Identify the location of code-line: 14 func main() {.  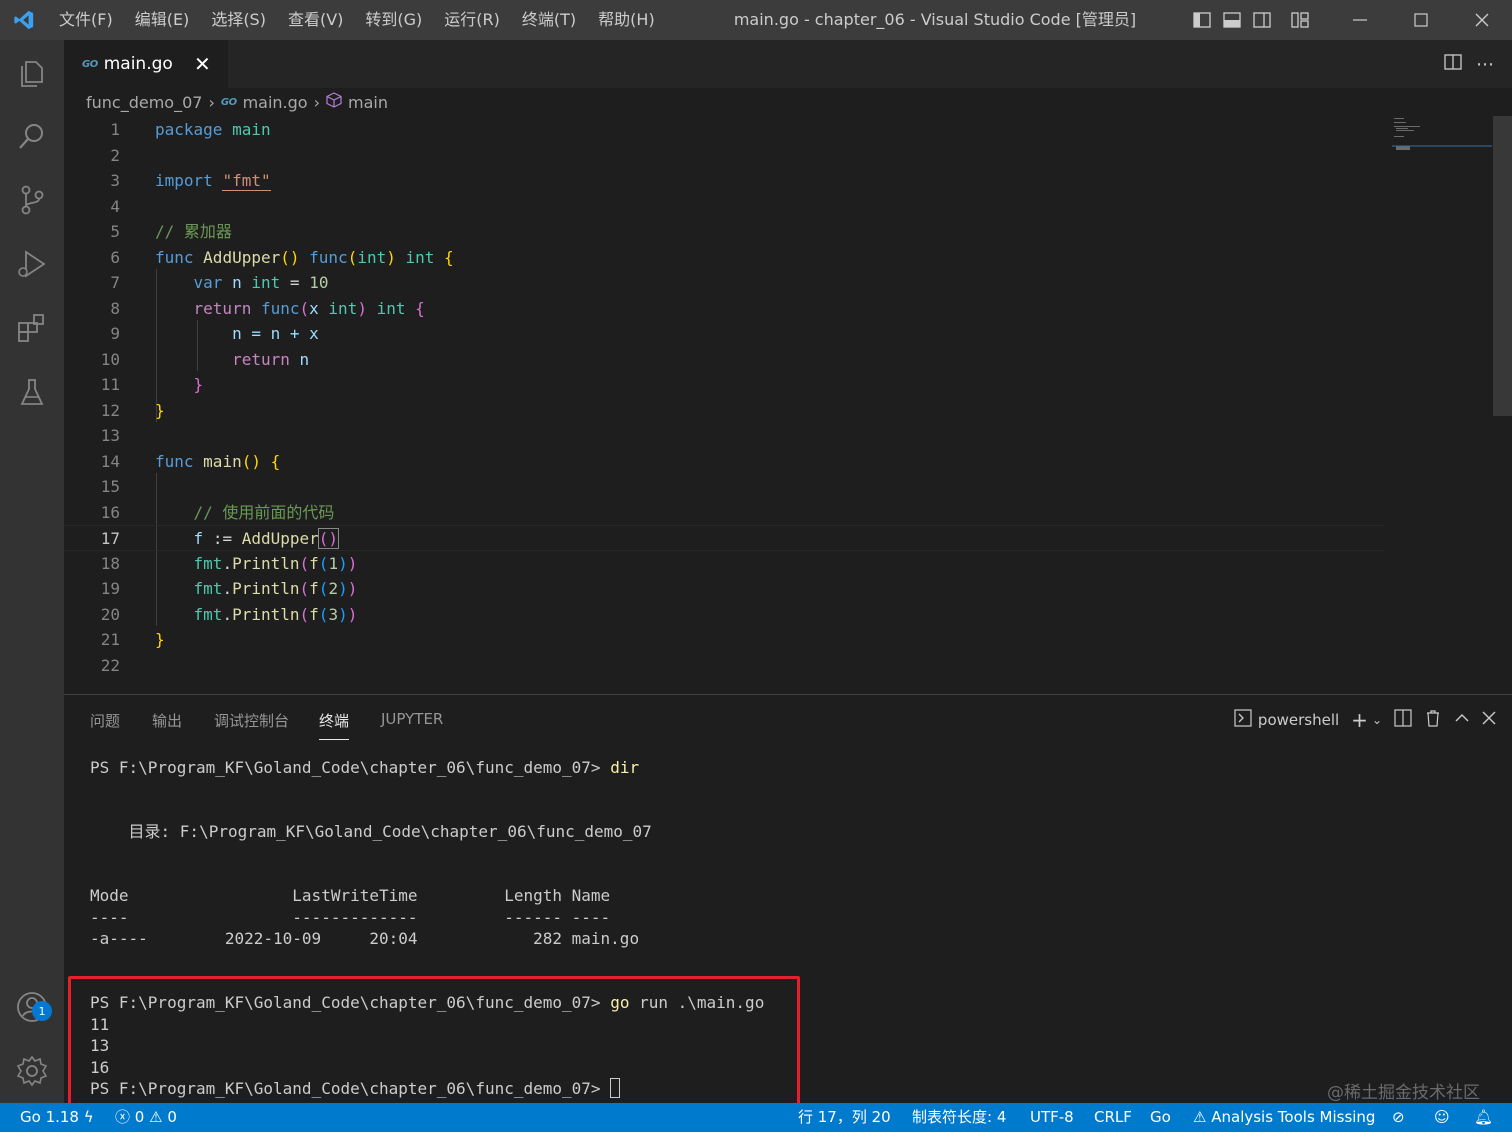
(190, 461).